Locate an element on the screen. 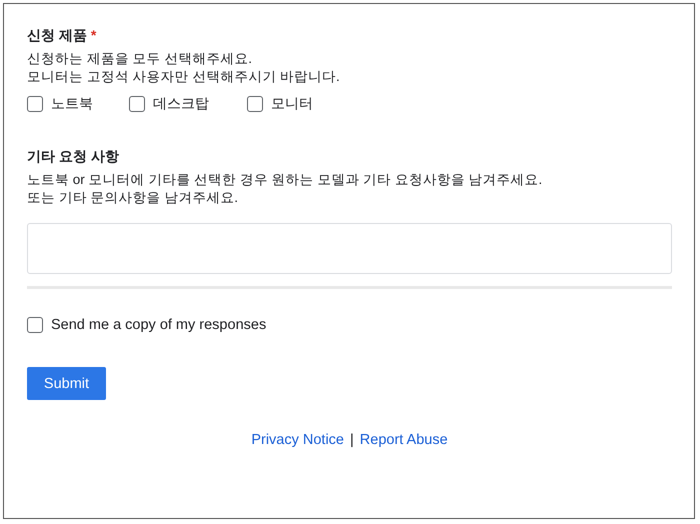  question-description: 모니터는 고정석 사용자만 선택해주시기 바랍니다. is located at coordinates (184, 77).